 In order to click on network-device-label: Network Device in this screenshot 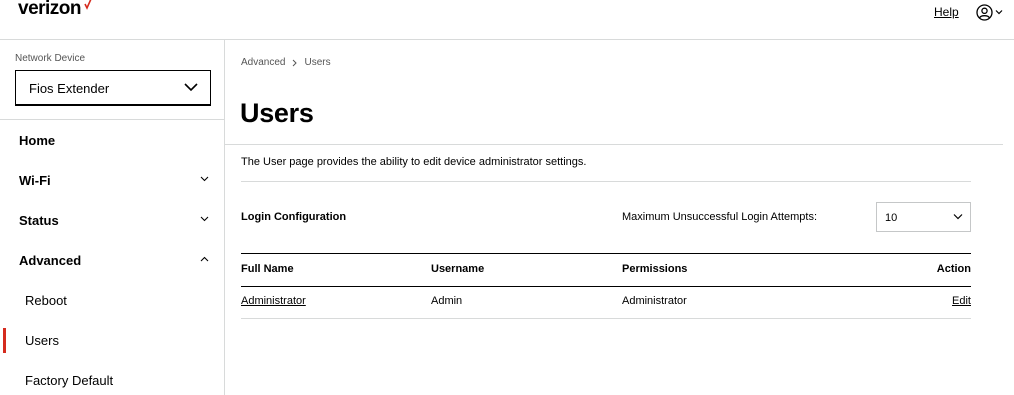, I will do `click(50, 58)`.